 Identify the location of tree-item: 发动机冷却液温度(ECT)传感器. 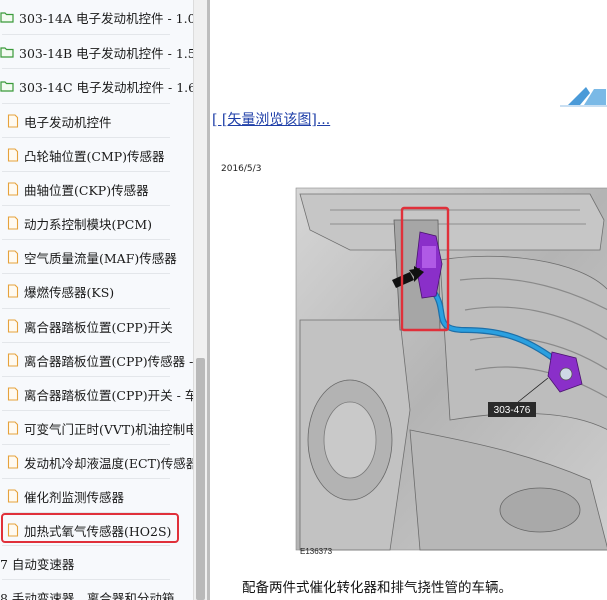
(96, 462).